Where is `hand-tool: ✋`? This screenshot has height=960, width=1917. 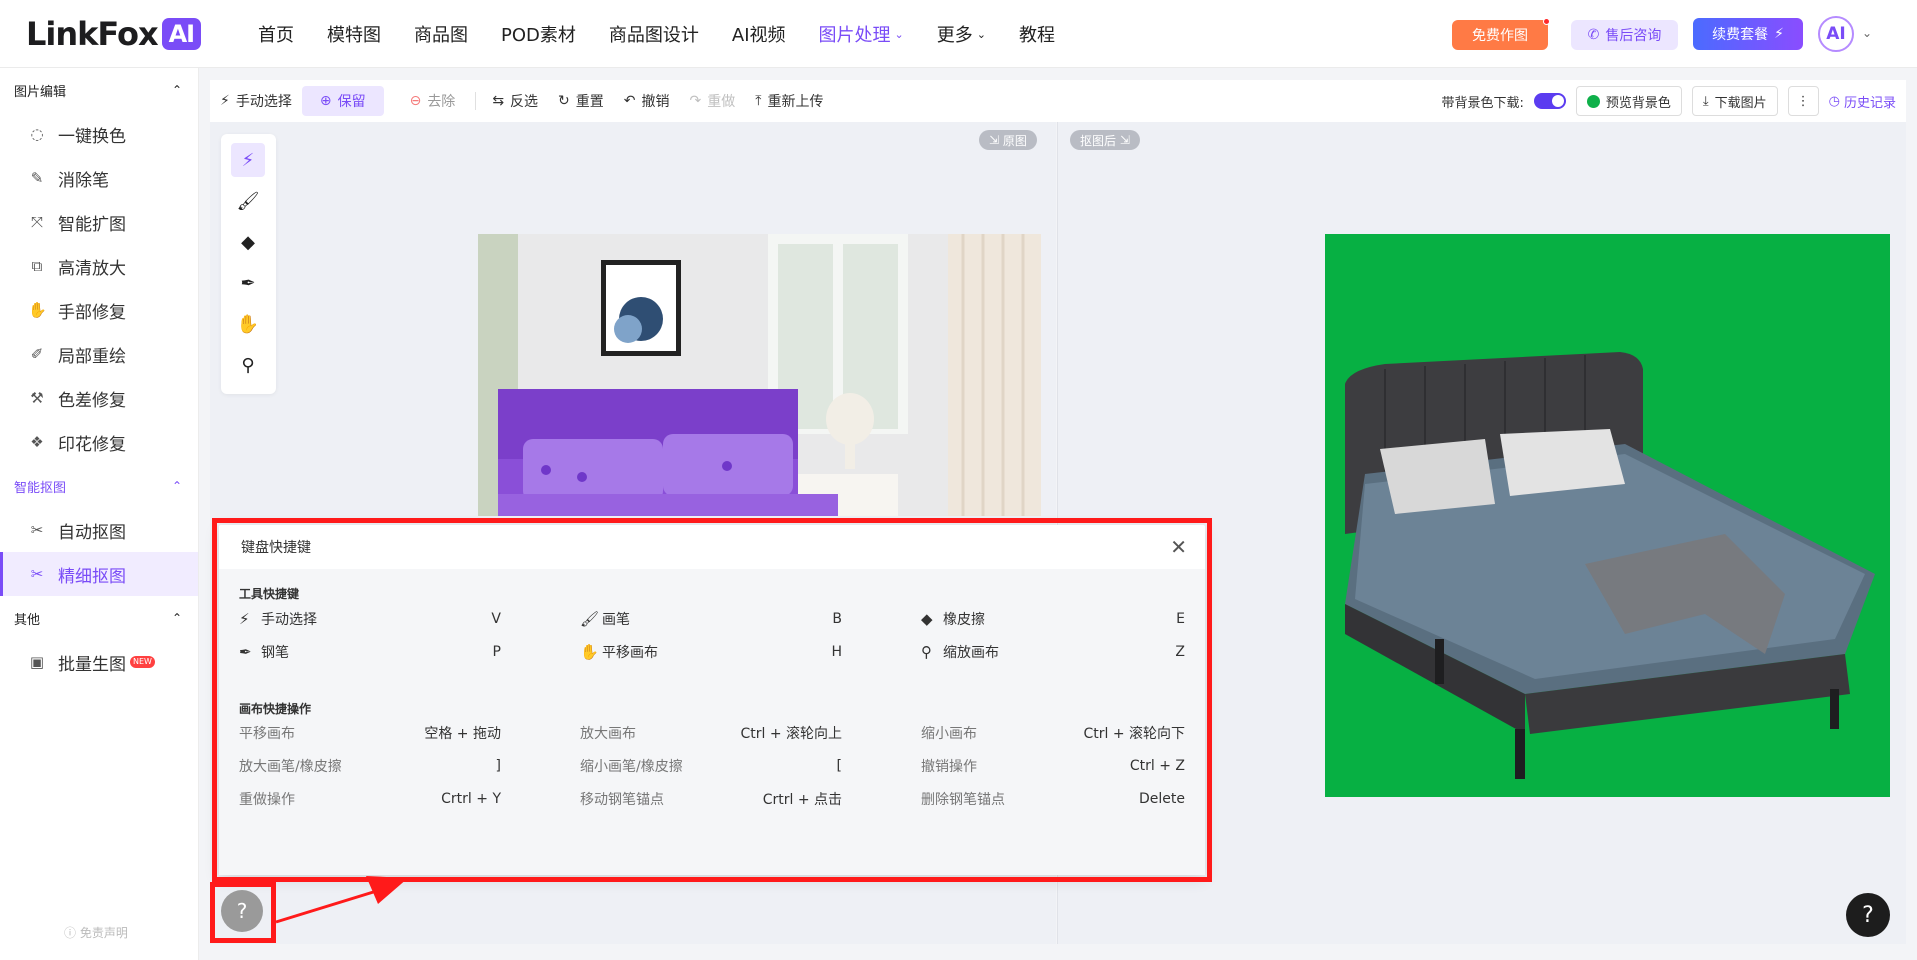
hand-tool: ✋ is located at coordinates (248, 324).